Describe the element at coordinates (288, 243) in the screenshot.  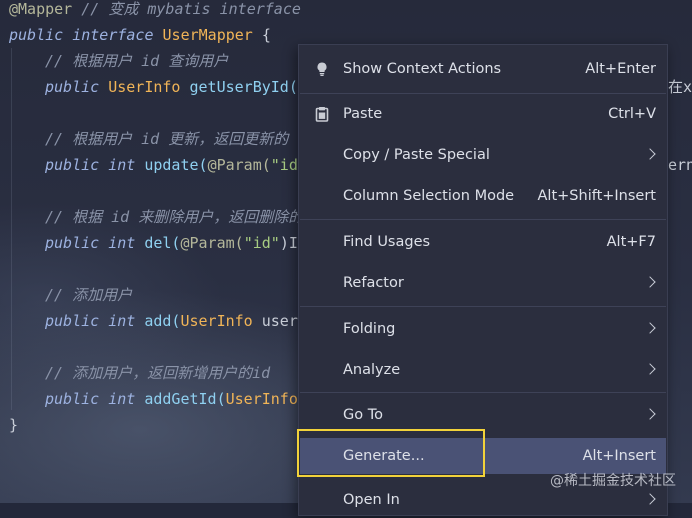
I see `code-token: )I` at that location.